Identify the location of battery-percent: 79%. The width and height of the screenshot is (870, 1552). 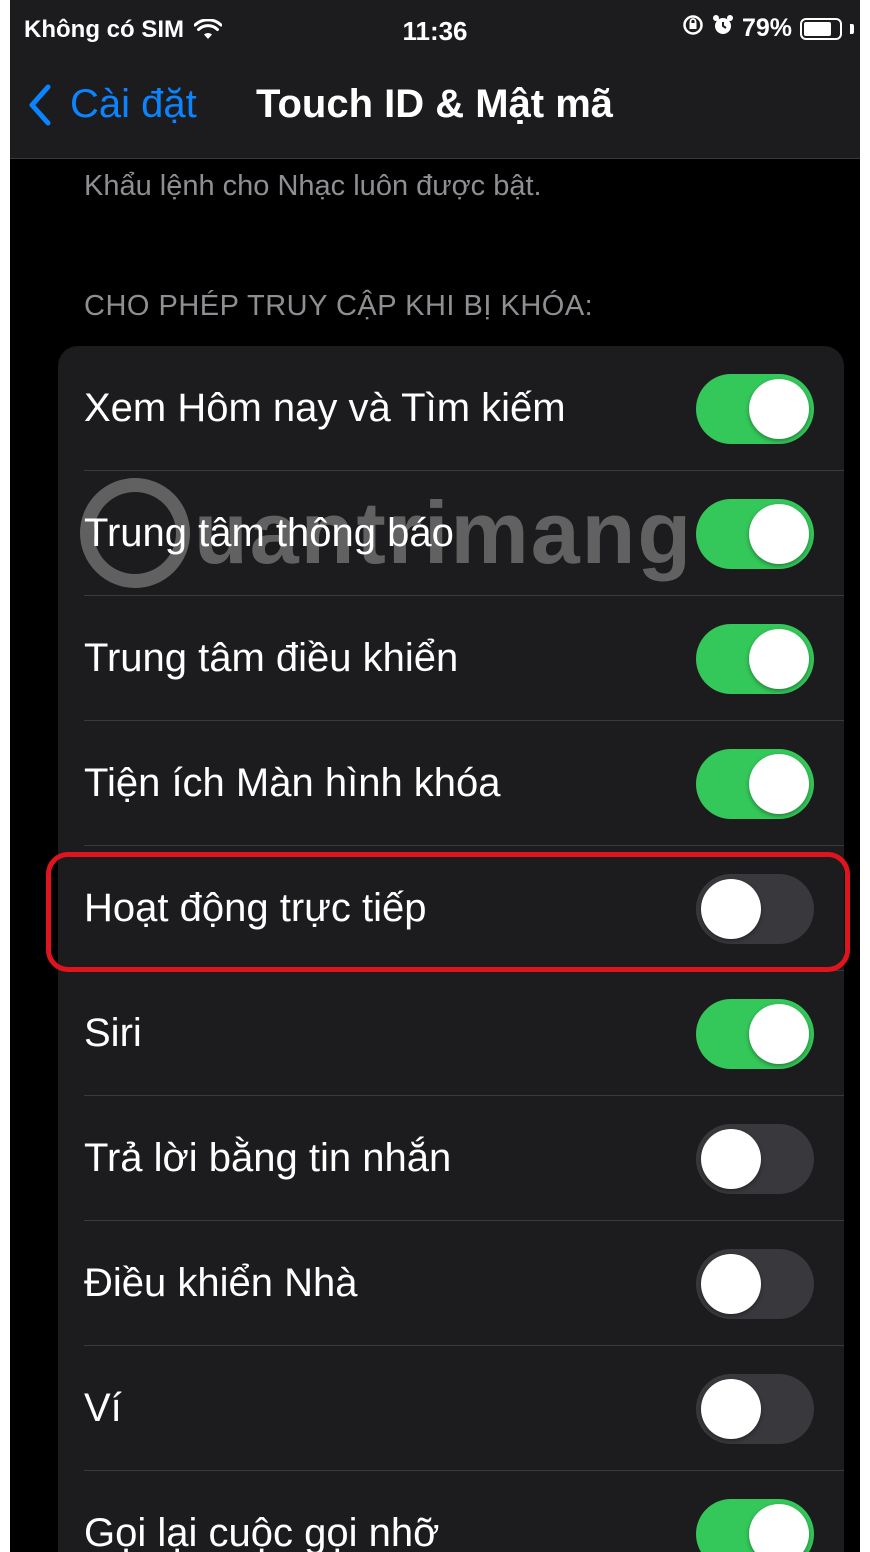
(766, 28).